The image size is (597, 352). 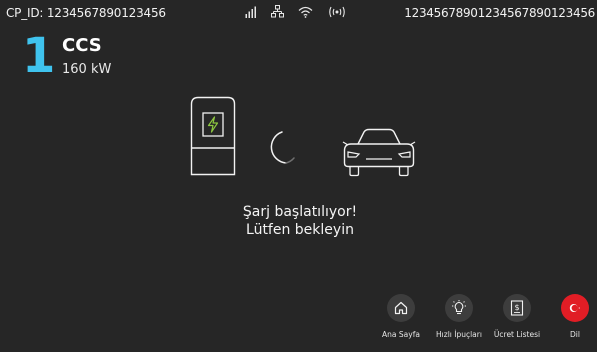 What do you see at coordinates (87, 69) in the screenshot?
I see `connector-power: 160 kW` at bounding box center [87, 69].